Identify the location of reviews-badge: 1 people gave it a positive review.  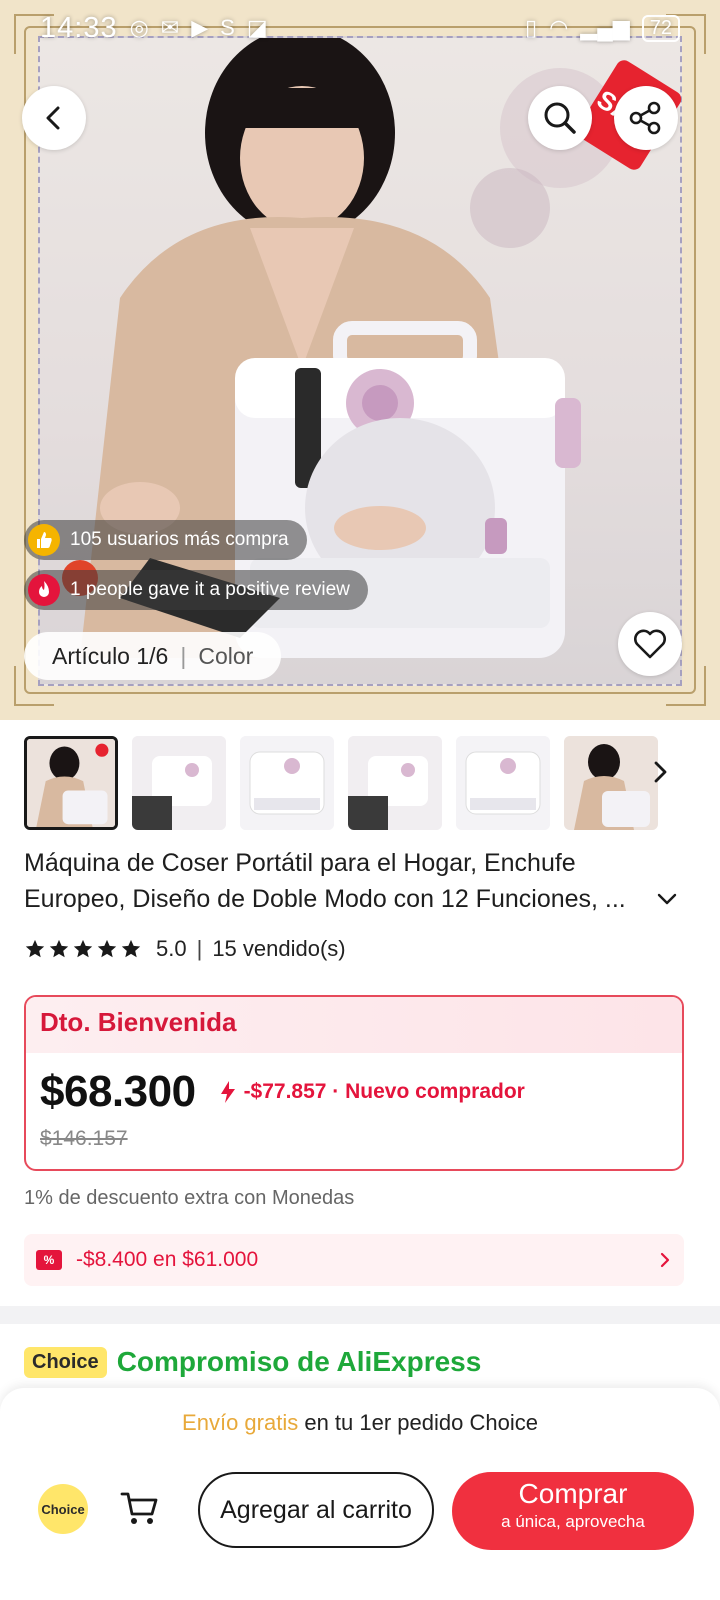
(196, 590).